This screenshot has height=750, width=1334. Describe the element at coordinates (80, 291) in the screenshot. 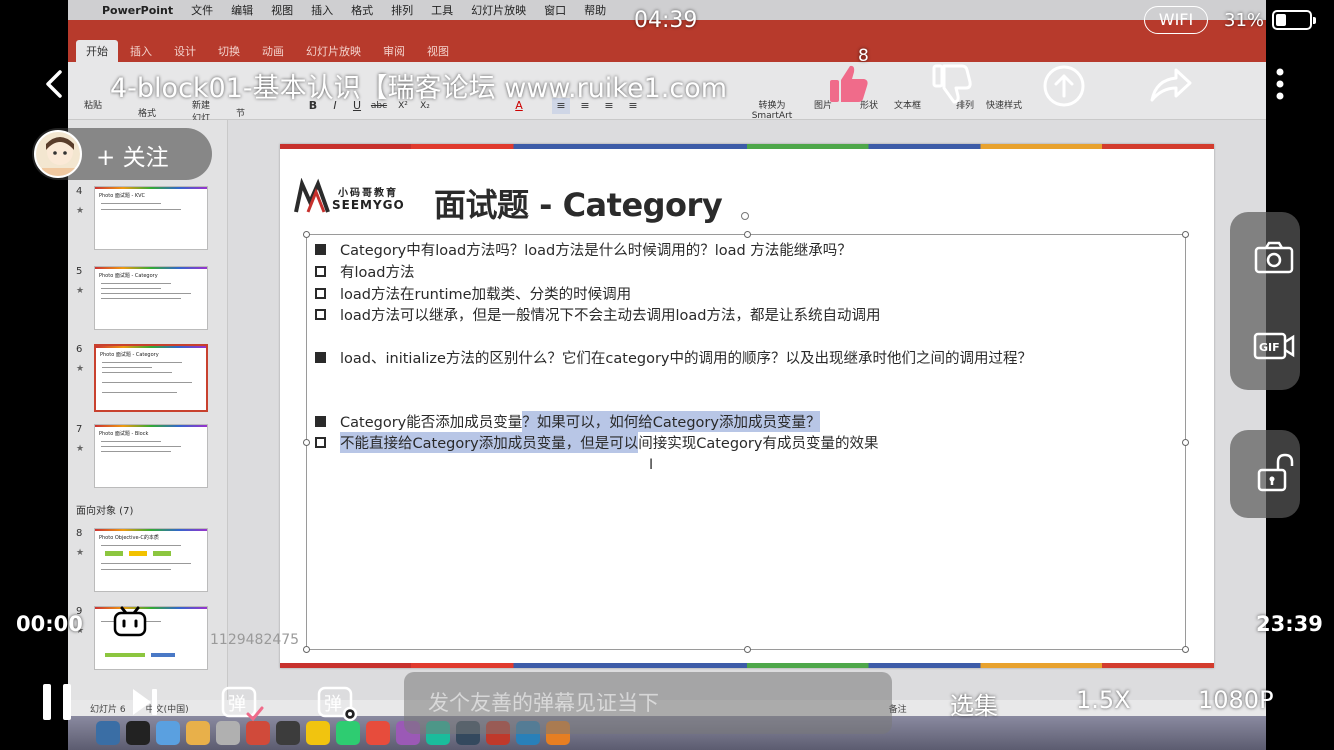

I see `star-icon: ★` at that location.